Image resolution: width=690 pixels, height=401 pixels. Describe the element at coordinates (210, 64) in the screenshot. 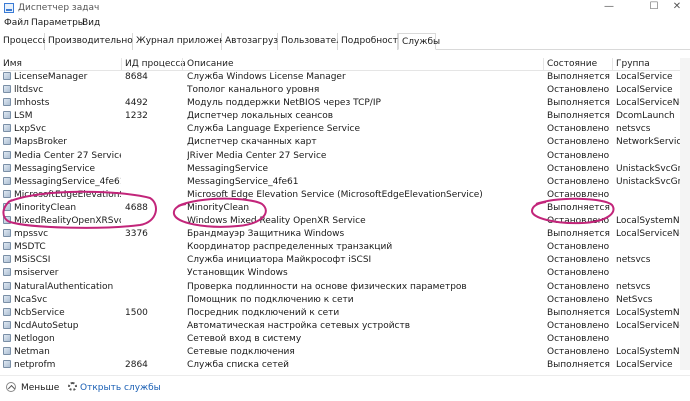

I see `column-header-description: Описание` at that location.